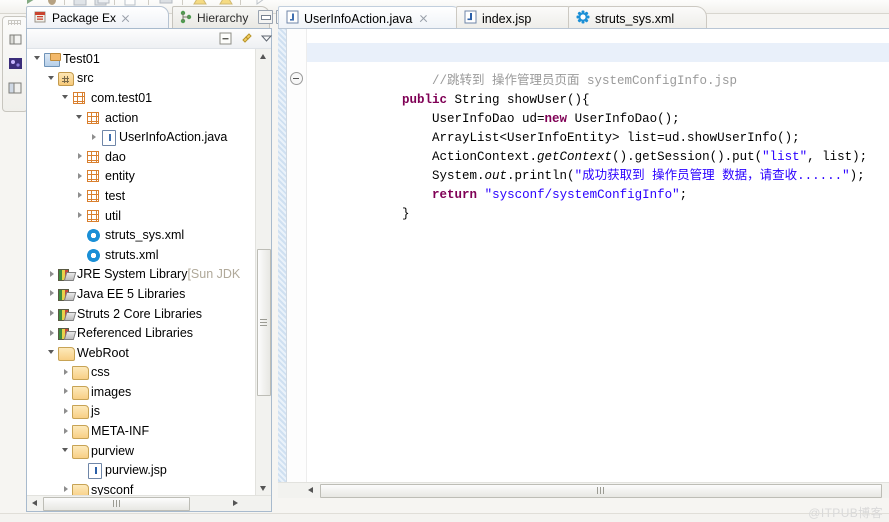  I want to click on tree-item: com.test01, so click(149, 98).